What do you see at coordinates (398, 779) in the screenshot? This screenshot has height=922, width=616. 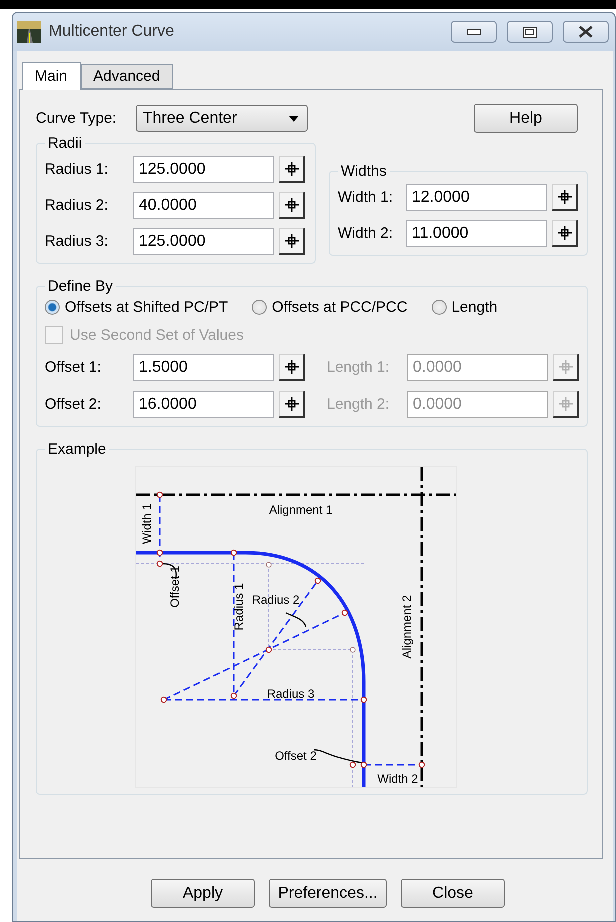 I see `diagram-label: Width 2` at bounding box center [398, 779].